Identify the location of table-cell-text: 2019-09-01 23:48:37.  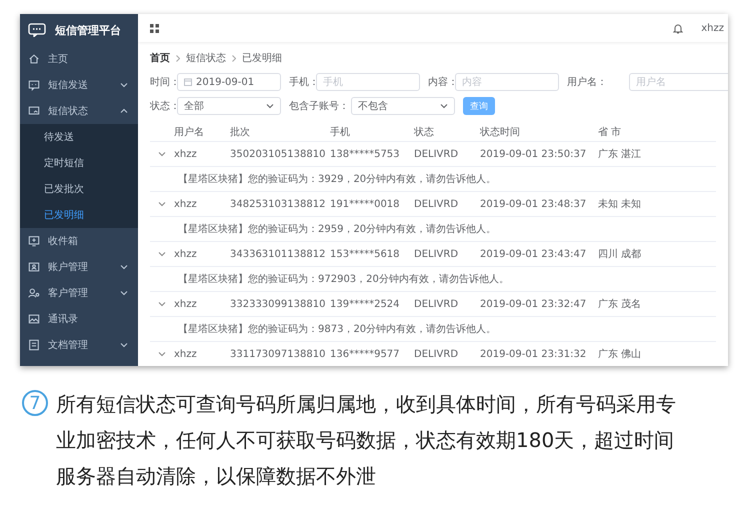
(534, 204).